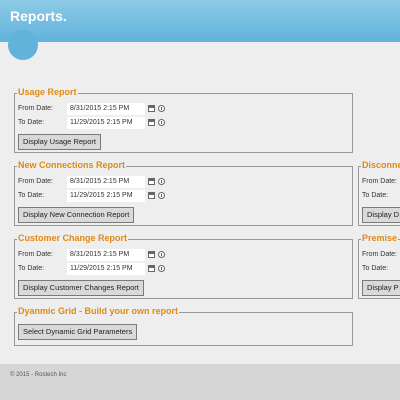  I want to click on customer-change-legend: Customer Change Report, so click(73, 238).